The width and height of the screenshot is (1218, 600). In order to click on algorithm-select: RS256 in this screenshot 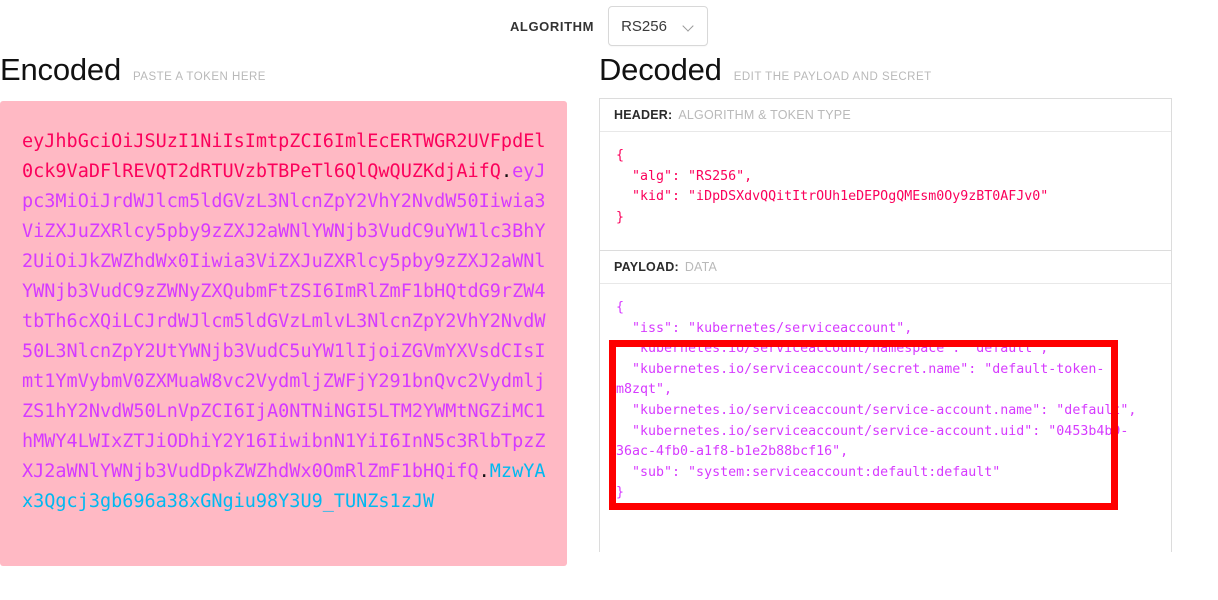, I will do `click(658, 26)`.